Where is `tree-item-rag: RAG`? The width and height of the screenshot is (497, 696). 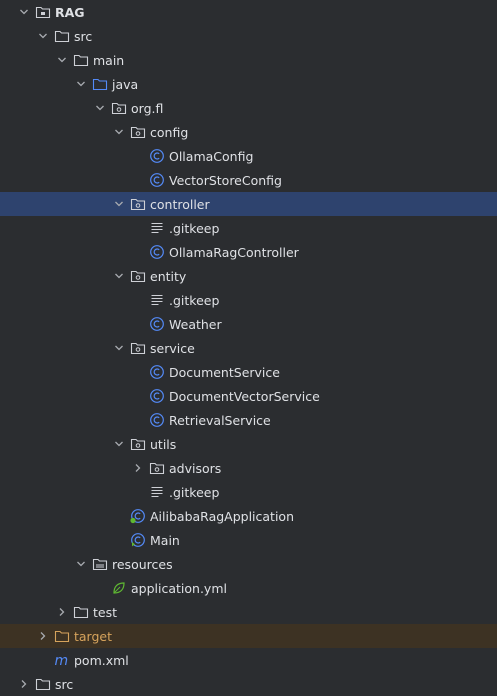
tree-item-rag: RAG is located at coordinates (248, 12).